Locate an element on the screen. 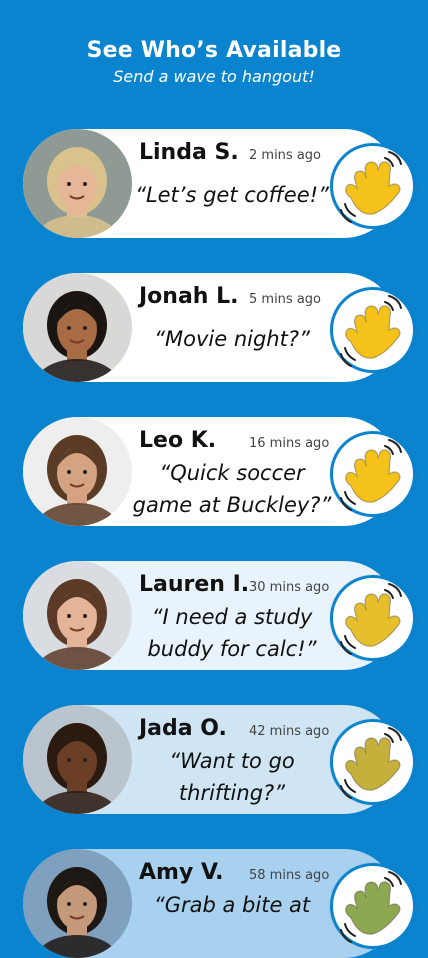 The image size is (428, 958). user-card: Amy V. 58 mins ago “Grab a bite at is located at coordinates (223, 903).